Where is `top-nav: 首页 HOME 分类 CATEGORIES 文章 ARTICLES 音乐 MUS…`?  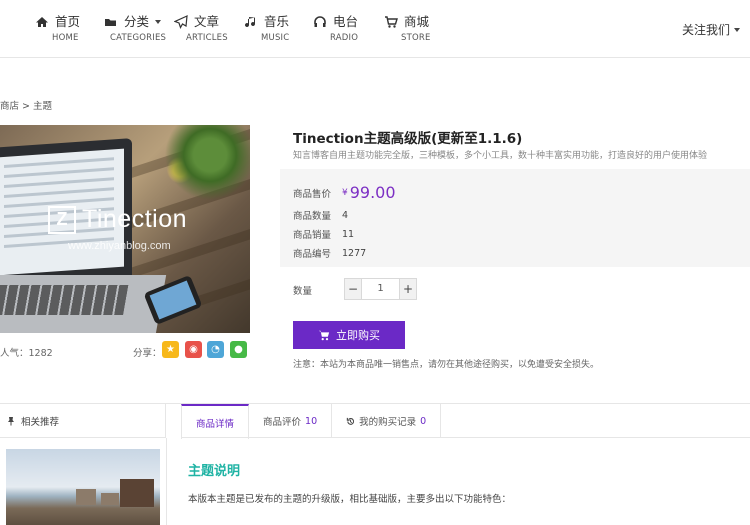
top-nav: 首页 HOME 分类 CATEGORIES 文章 ARTICLES 音乐 MUS… is located at coordinates (375, 29).